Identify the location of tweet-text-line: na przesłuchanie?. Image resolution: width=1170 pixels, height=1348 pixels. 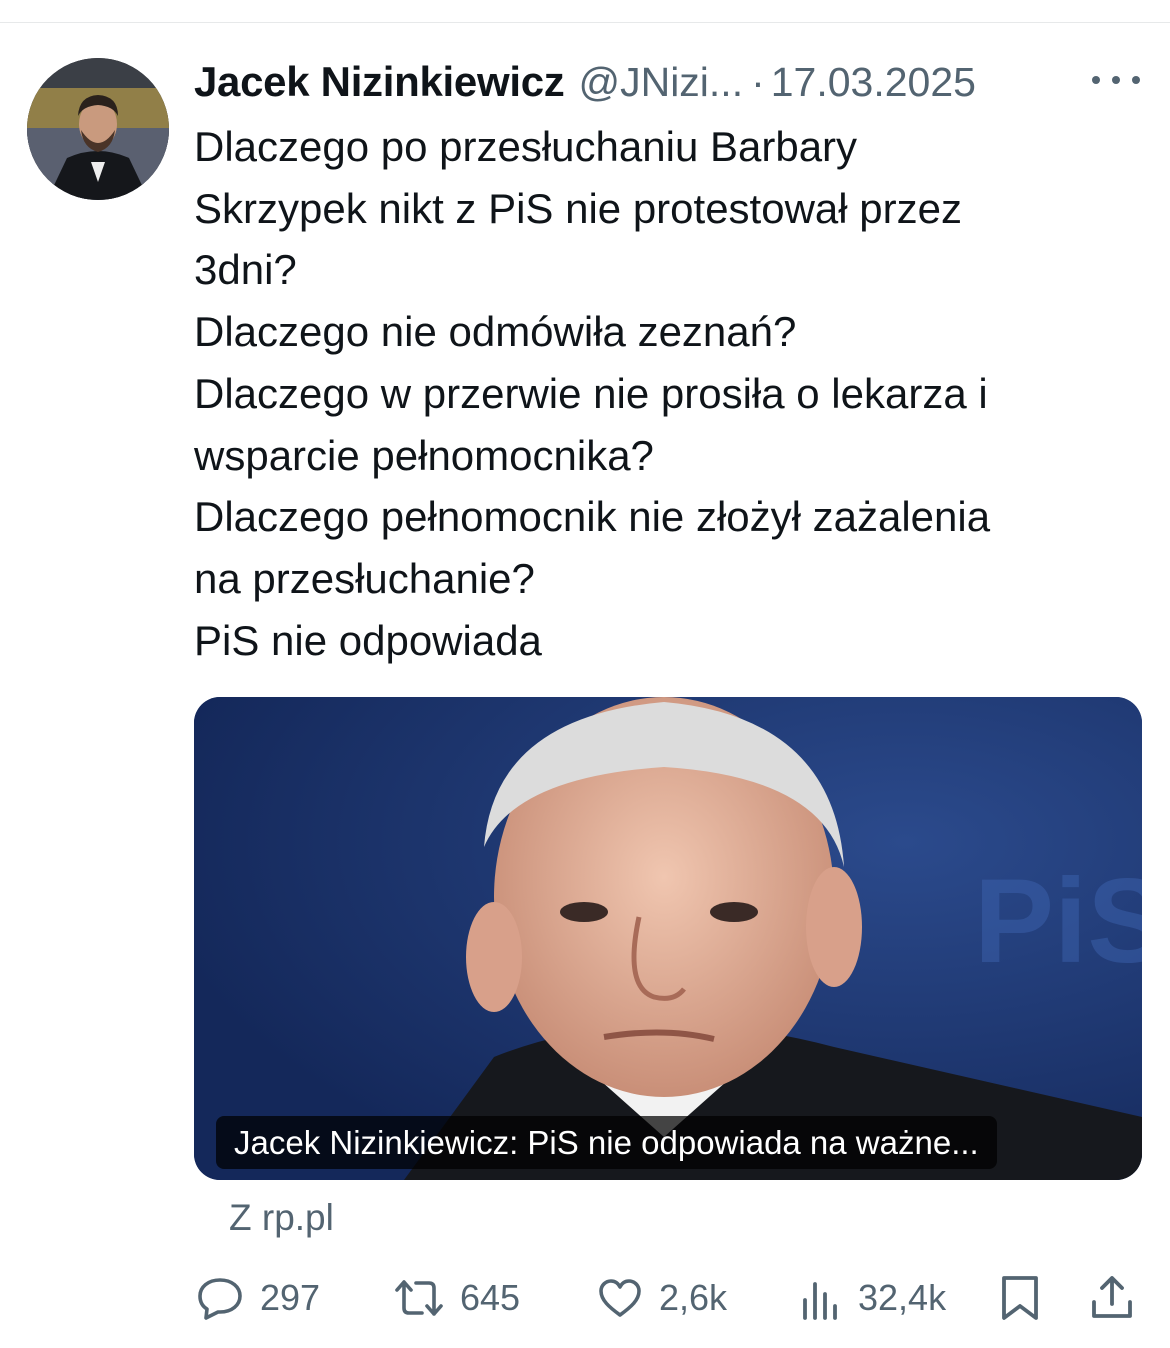
(364, 578).